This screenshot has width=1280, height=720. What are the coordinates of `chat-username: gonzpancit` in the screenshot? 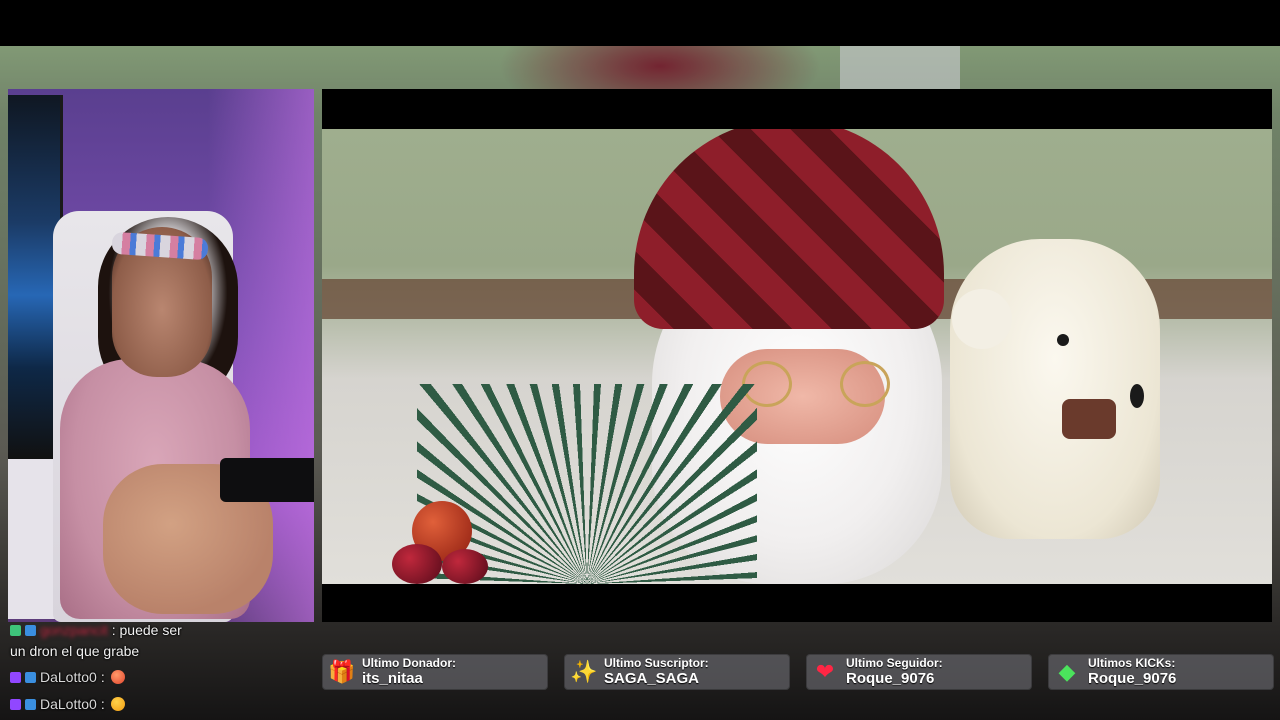 It's located at (74, 630).